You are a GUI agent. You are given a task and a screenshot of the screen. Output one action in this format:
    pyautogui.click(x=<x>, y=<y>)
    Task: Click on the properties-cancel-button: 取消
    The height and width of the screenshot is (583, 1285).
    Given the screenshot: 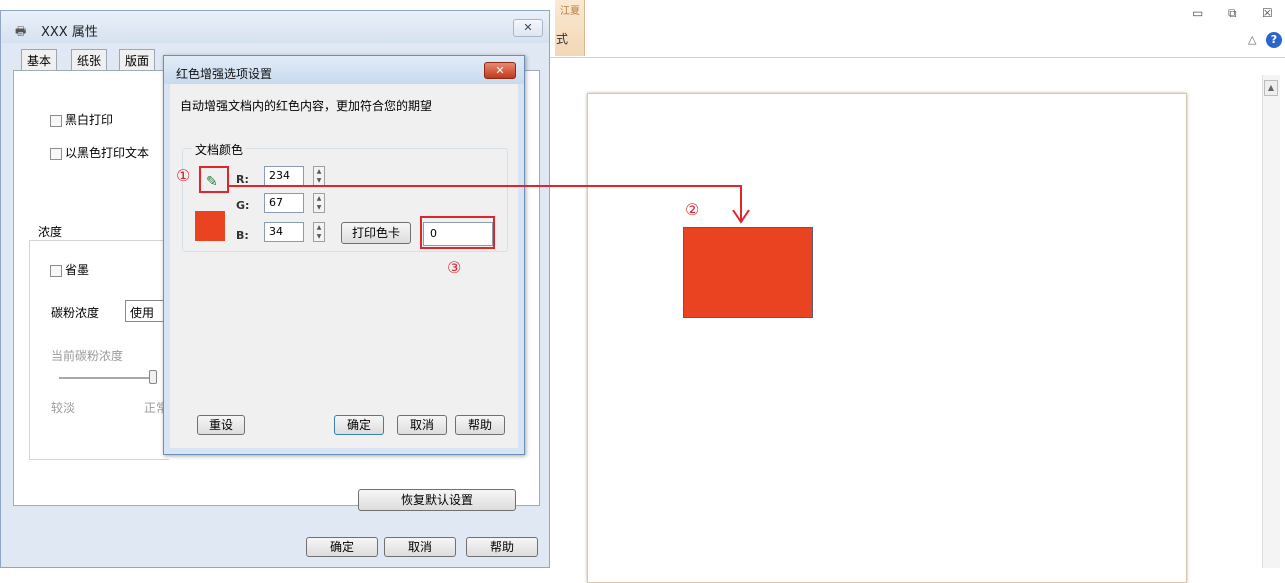 What is the action you would take?
    pyautogui.click(x=420, y=547)
    